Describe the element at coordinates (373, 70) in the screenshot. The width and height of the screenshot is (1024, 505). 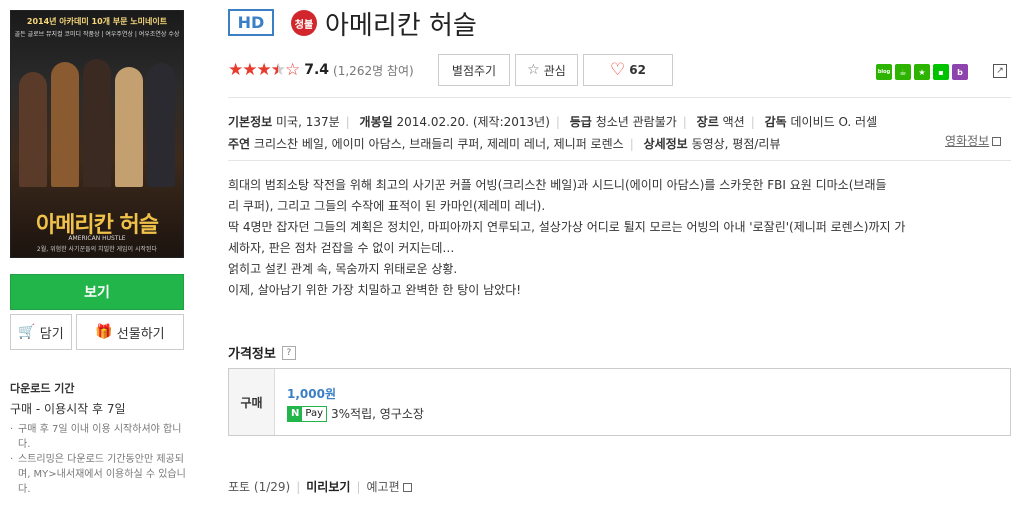
I see `rating-votes: (1,262명 참여)` at that location.